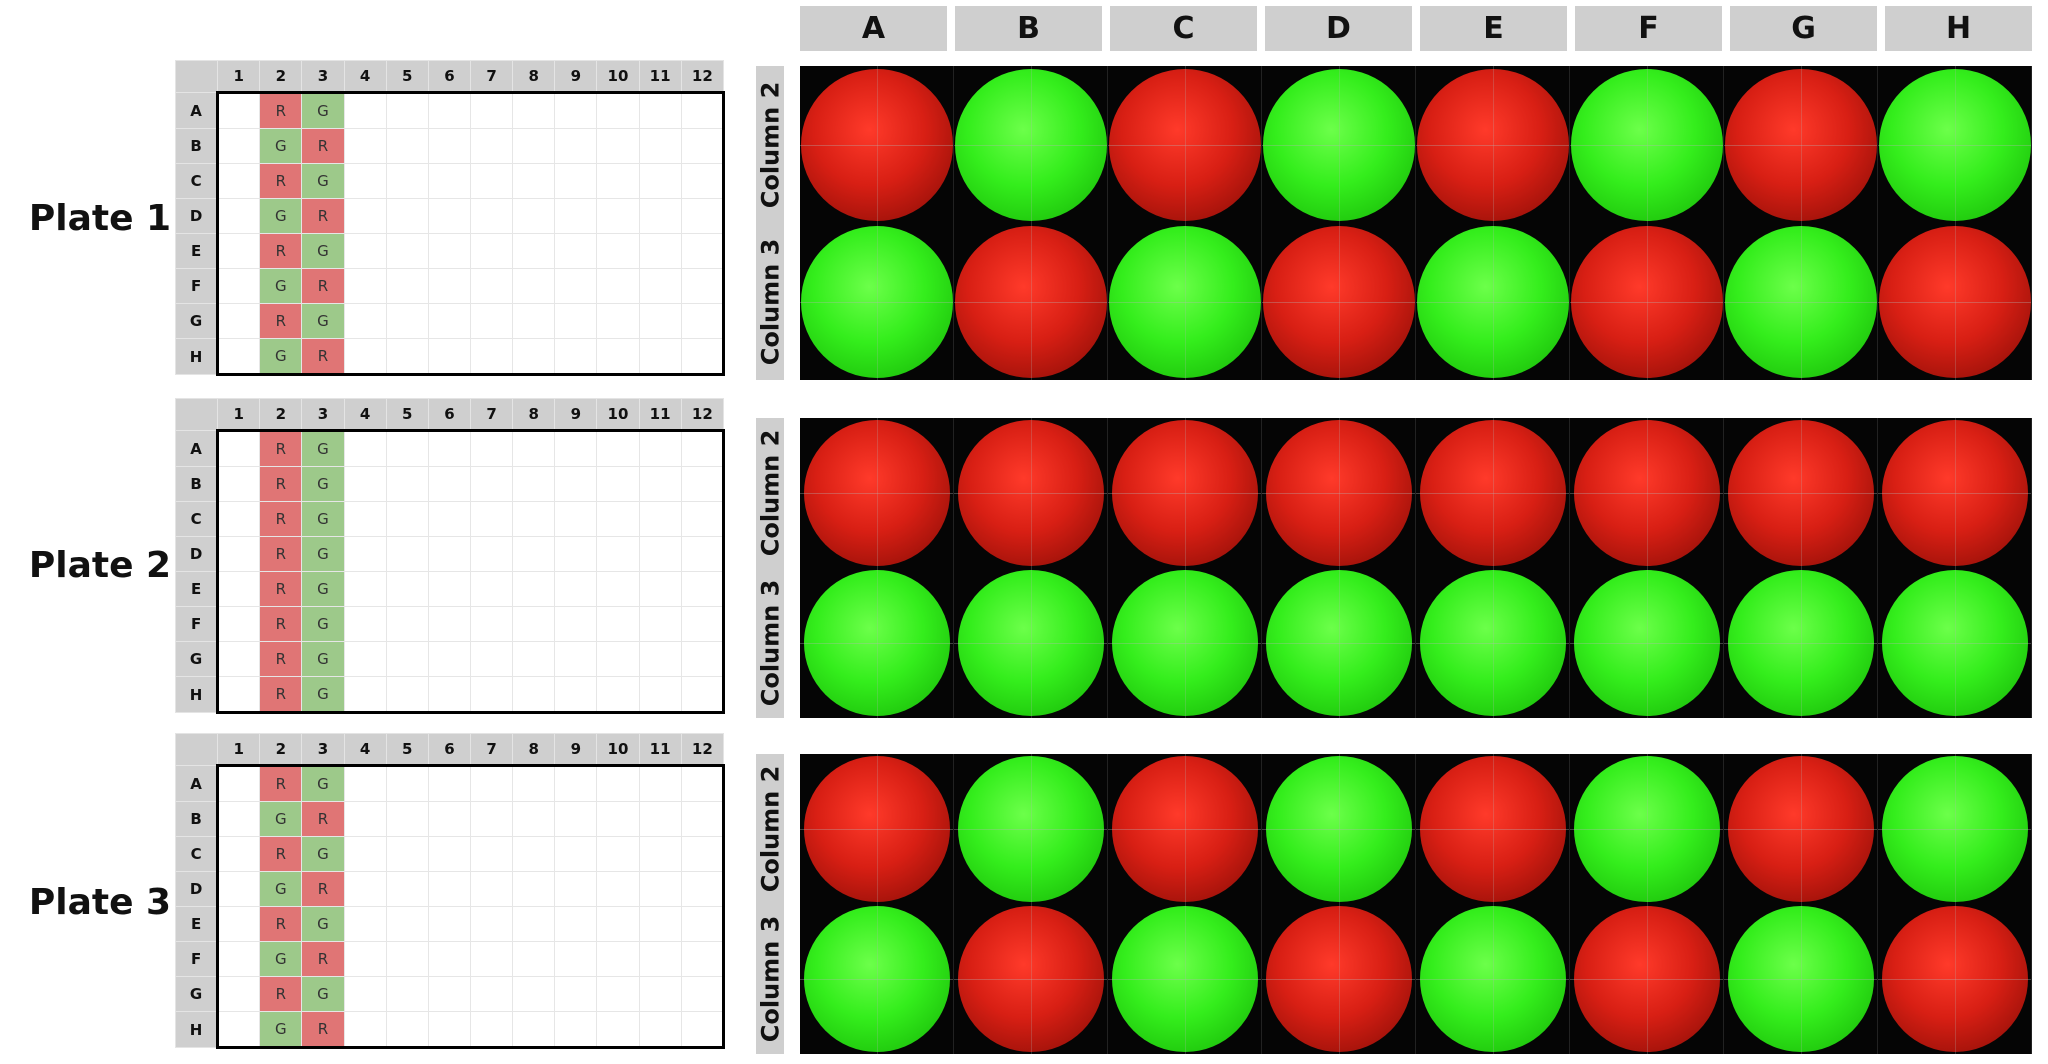 The image size is (2048, 1064). I want to click on plate-row: C RG, so click(450, 519).